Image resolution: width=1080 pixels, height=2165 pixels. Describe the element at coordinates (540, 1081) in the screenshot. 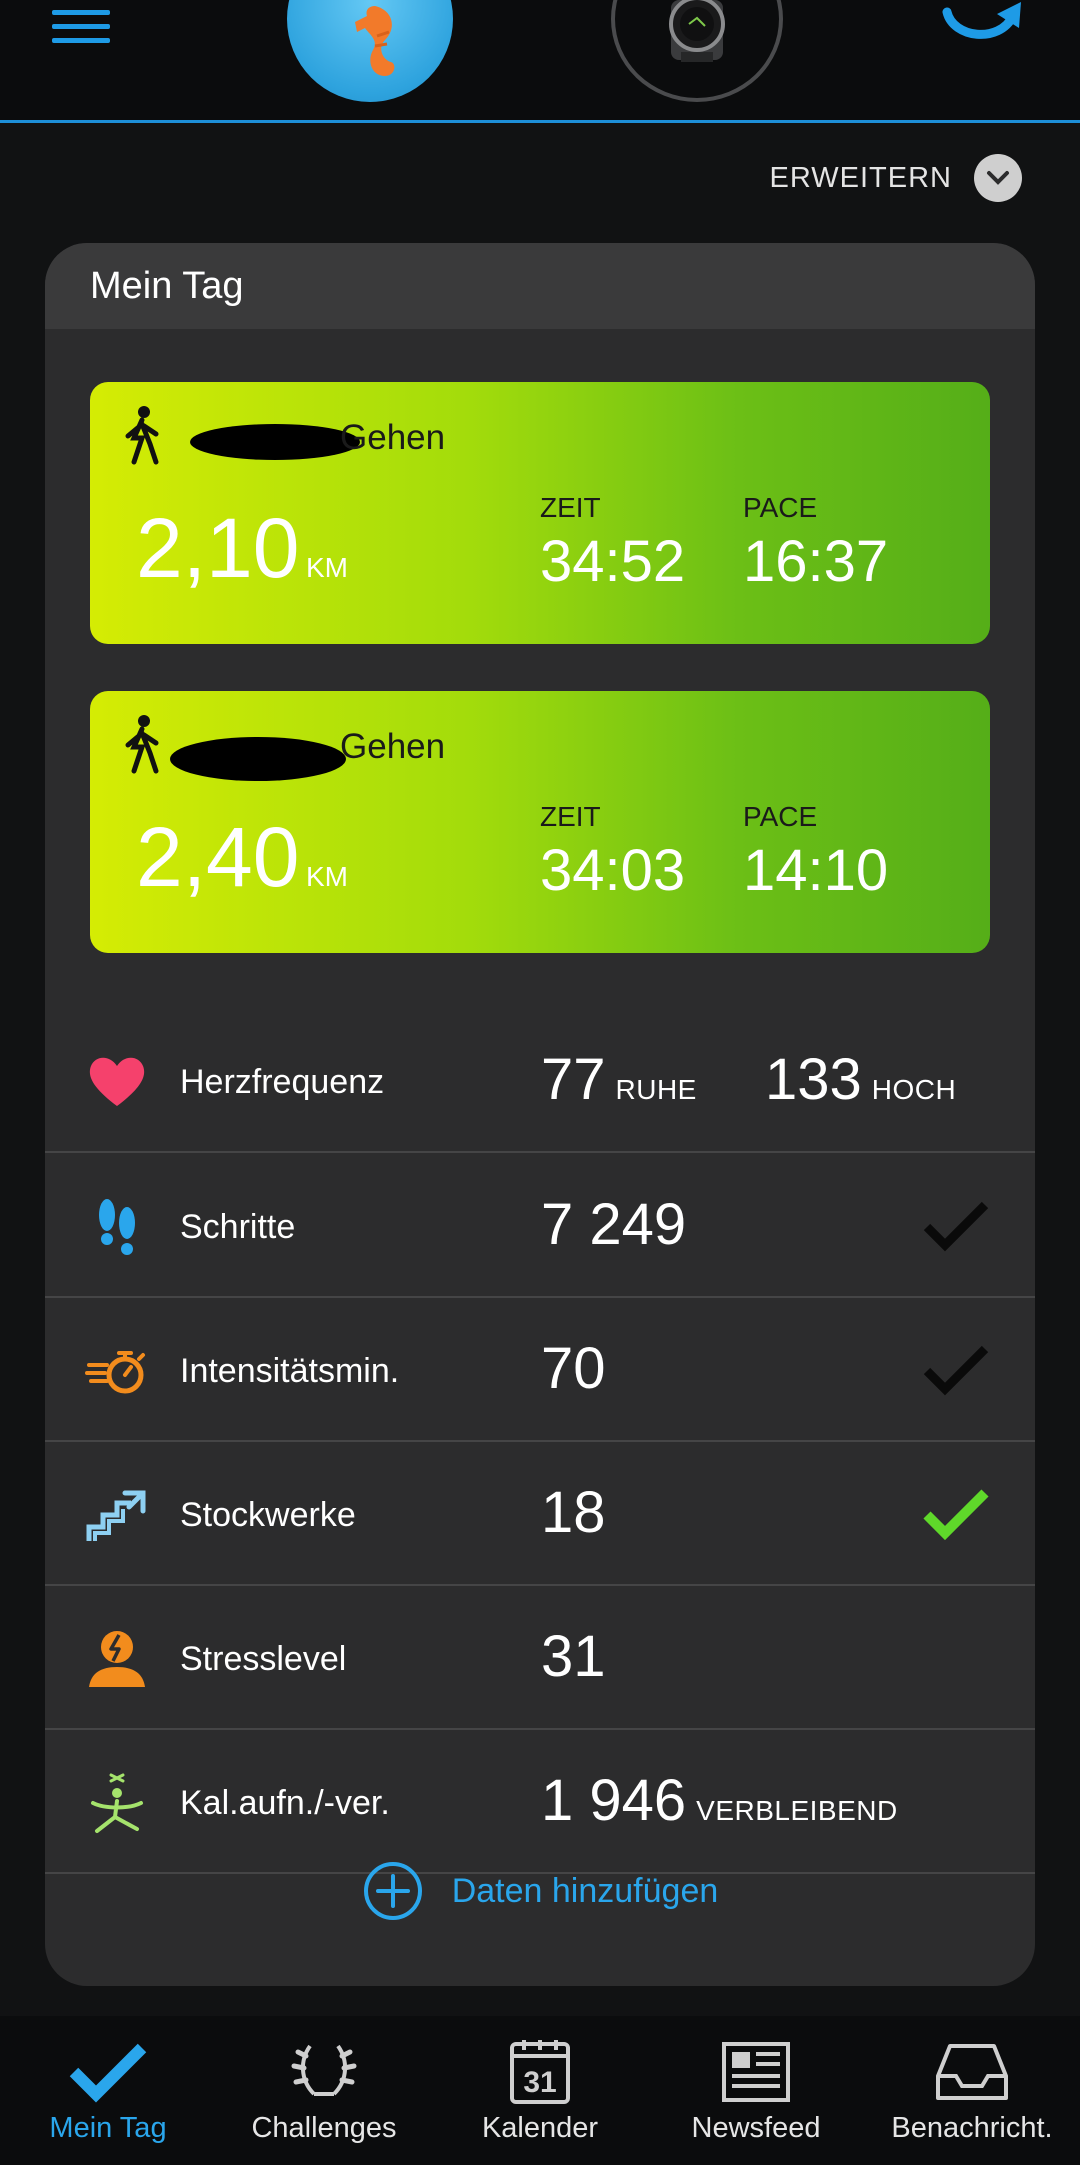

I see `metric-row-heart-rate: Herzfrequenz 77 RUHE 133 HOCH` at that location.